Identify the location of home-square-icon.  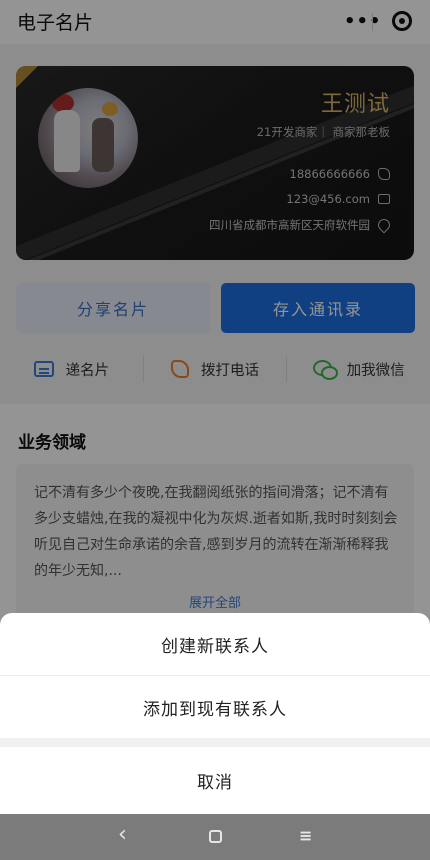
(215, 836).